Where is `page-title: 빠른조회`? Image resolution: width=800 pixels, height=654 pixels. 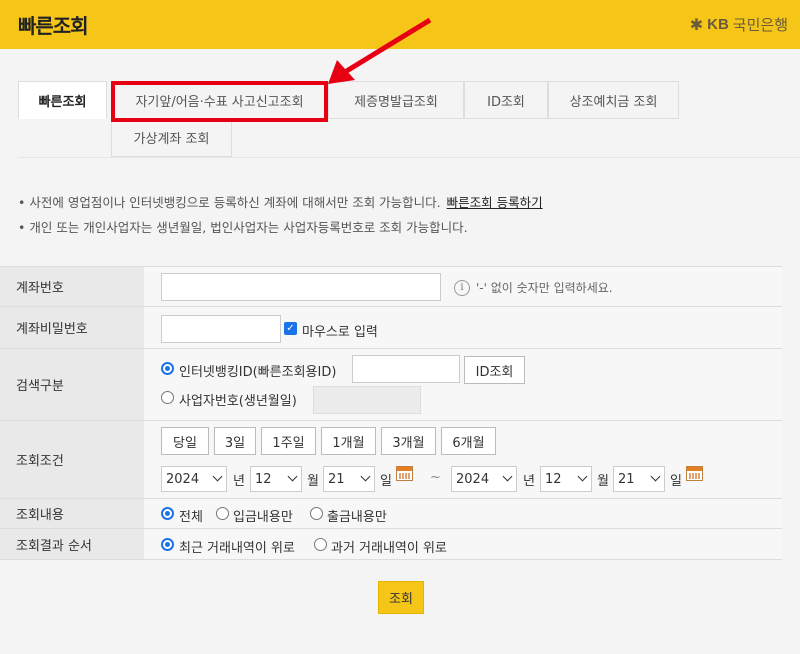 page-title: 빠른조회 is located at coordinates (53, 26).